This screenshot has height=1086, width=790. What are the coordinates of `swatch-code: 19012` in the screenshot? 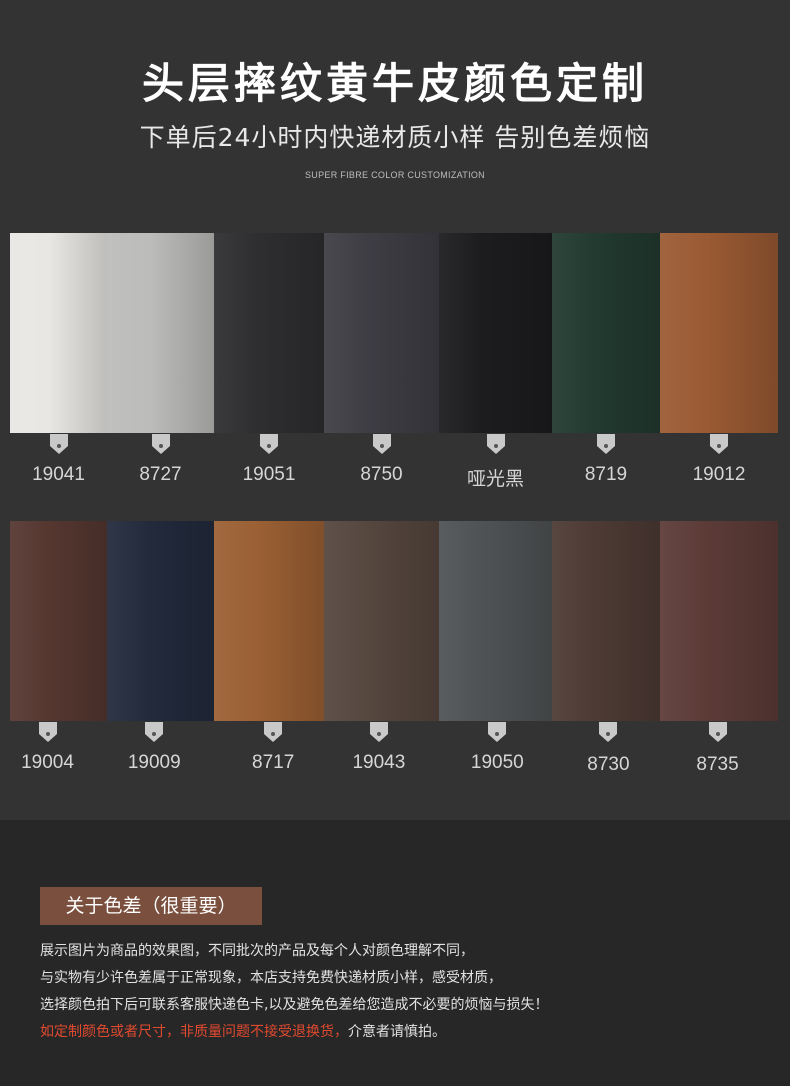 It's located at (719, 474).